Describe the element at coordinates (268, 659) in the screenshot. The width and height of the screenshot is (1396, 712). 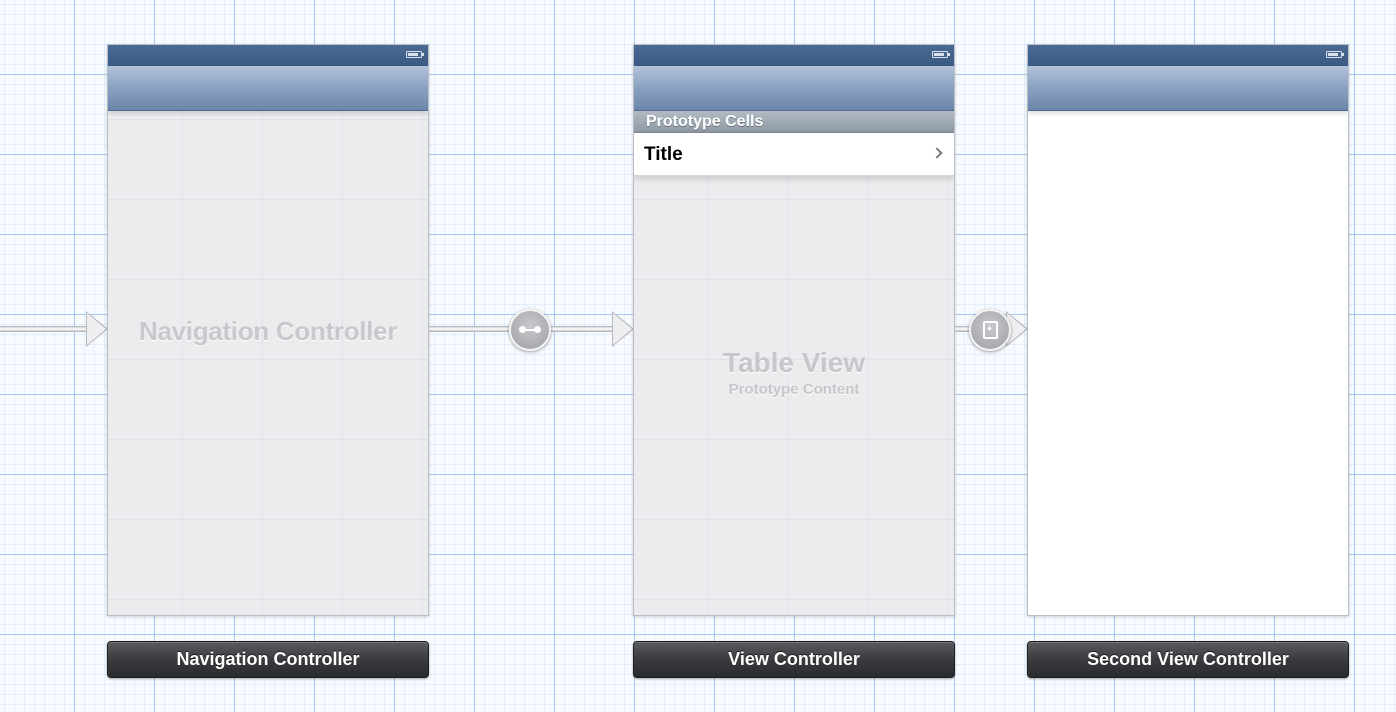
I see `navigation-controller-label: Navigation Controller` at that location.